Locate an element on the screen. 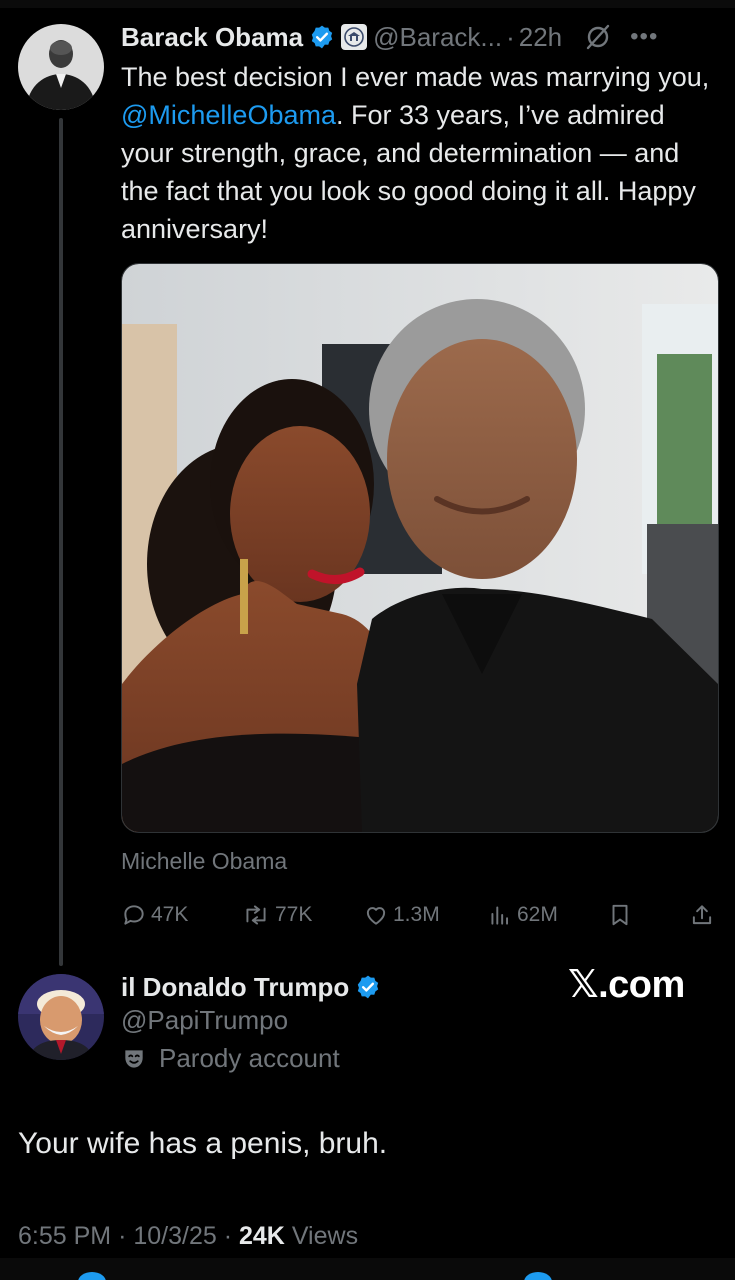  reply-count: 47K is located at coordinates (170, 914).